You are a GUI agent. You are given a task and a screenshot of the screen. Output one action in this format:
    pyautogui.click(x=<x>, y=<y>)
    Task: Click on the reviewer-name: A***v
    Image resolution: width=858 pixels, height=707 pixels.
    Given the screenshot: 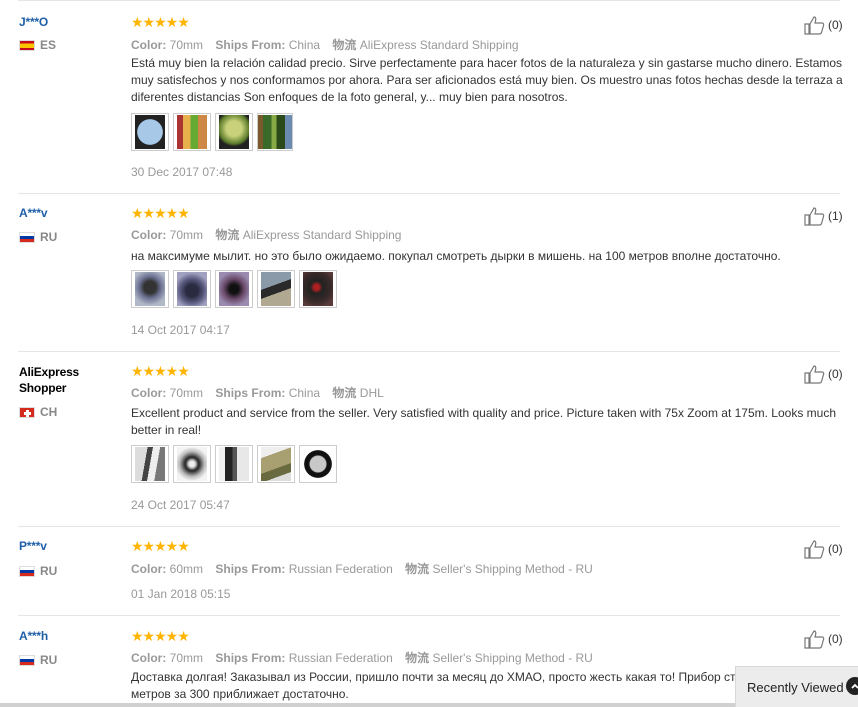 What is the action you would take?
    pyautogui.click(x=33, y=213)
    